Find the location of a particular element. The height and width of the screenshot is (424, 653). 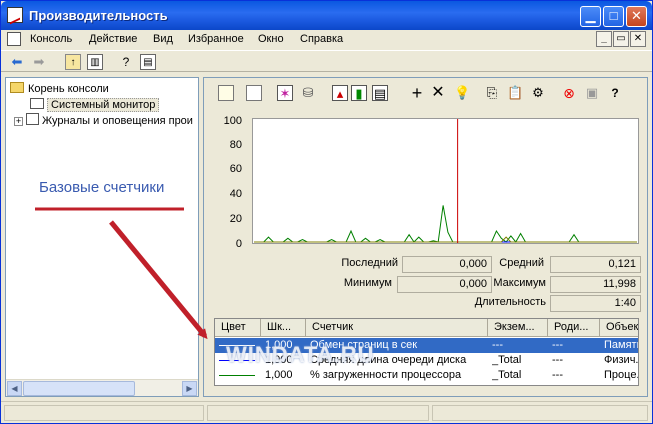

annotation-arrow is located at coordinates (158, 280).